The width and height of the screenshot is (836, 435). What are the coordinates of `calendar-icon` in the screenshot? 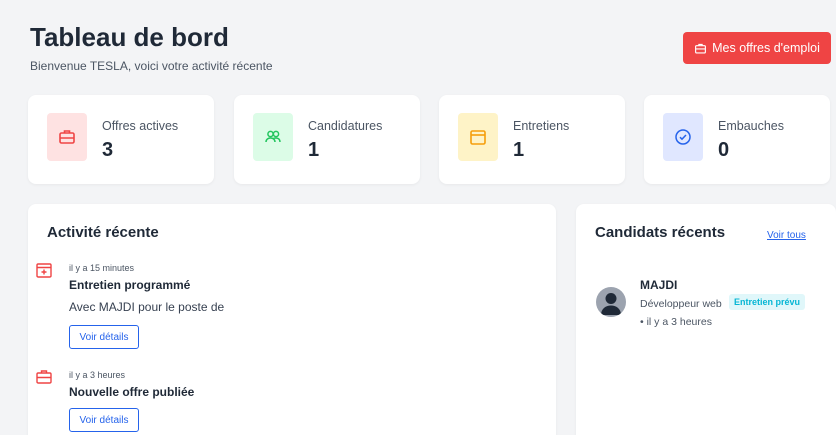 It's located at (478, 137).